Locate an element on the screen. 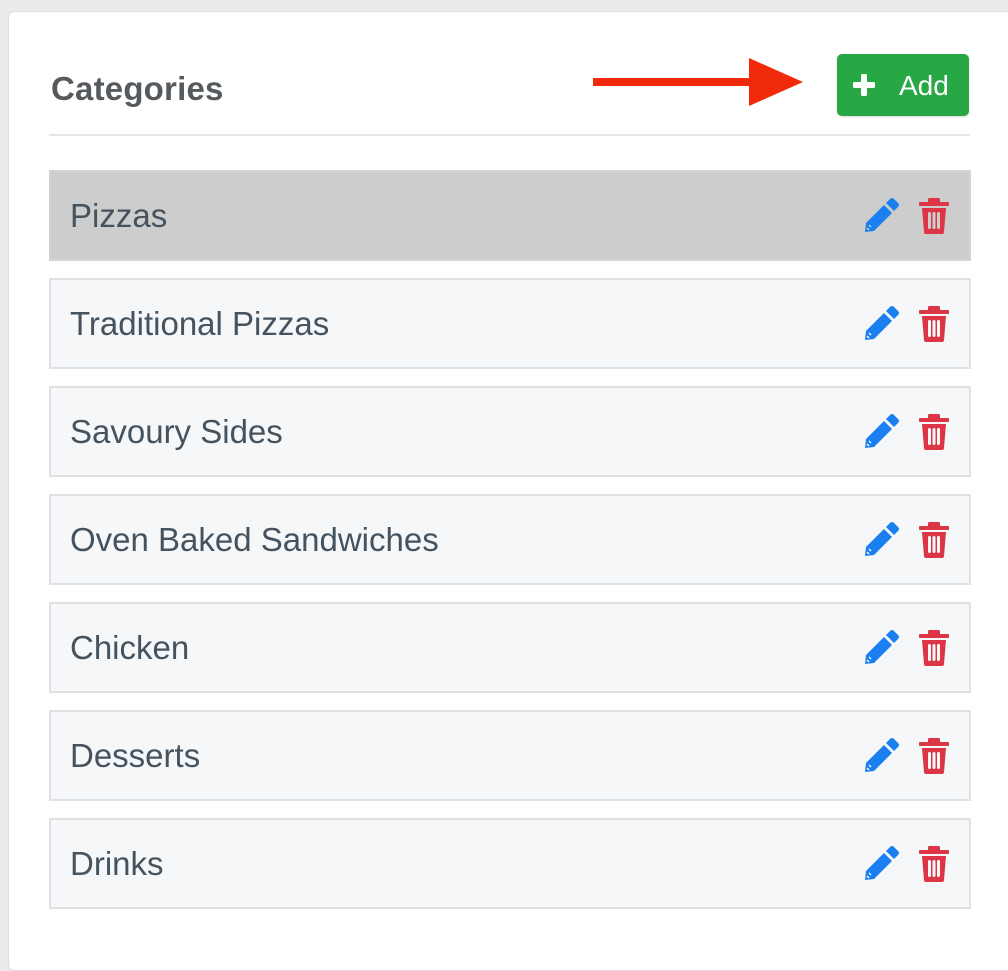 This screenshot has width=1008, height=971. category-item-traditional-pizzas: Traditional Pizzas is located at coordinates (510, 323).